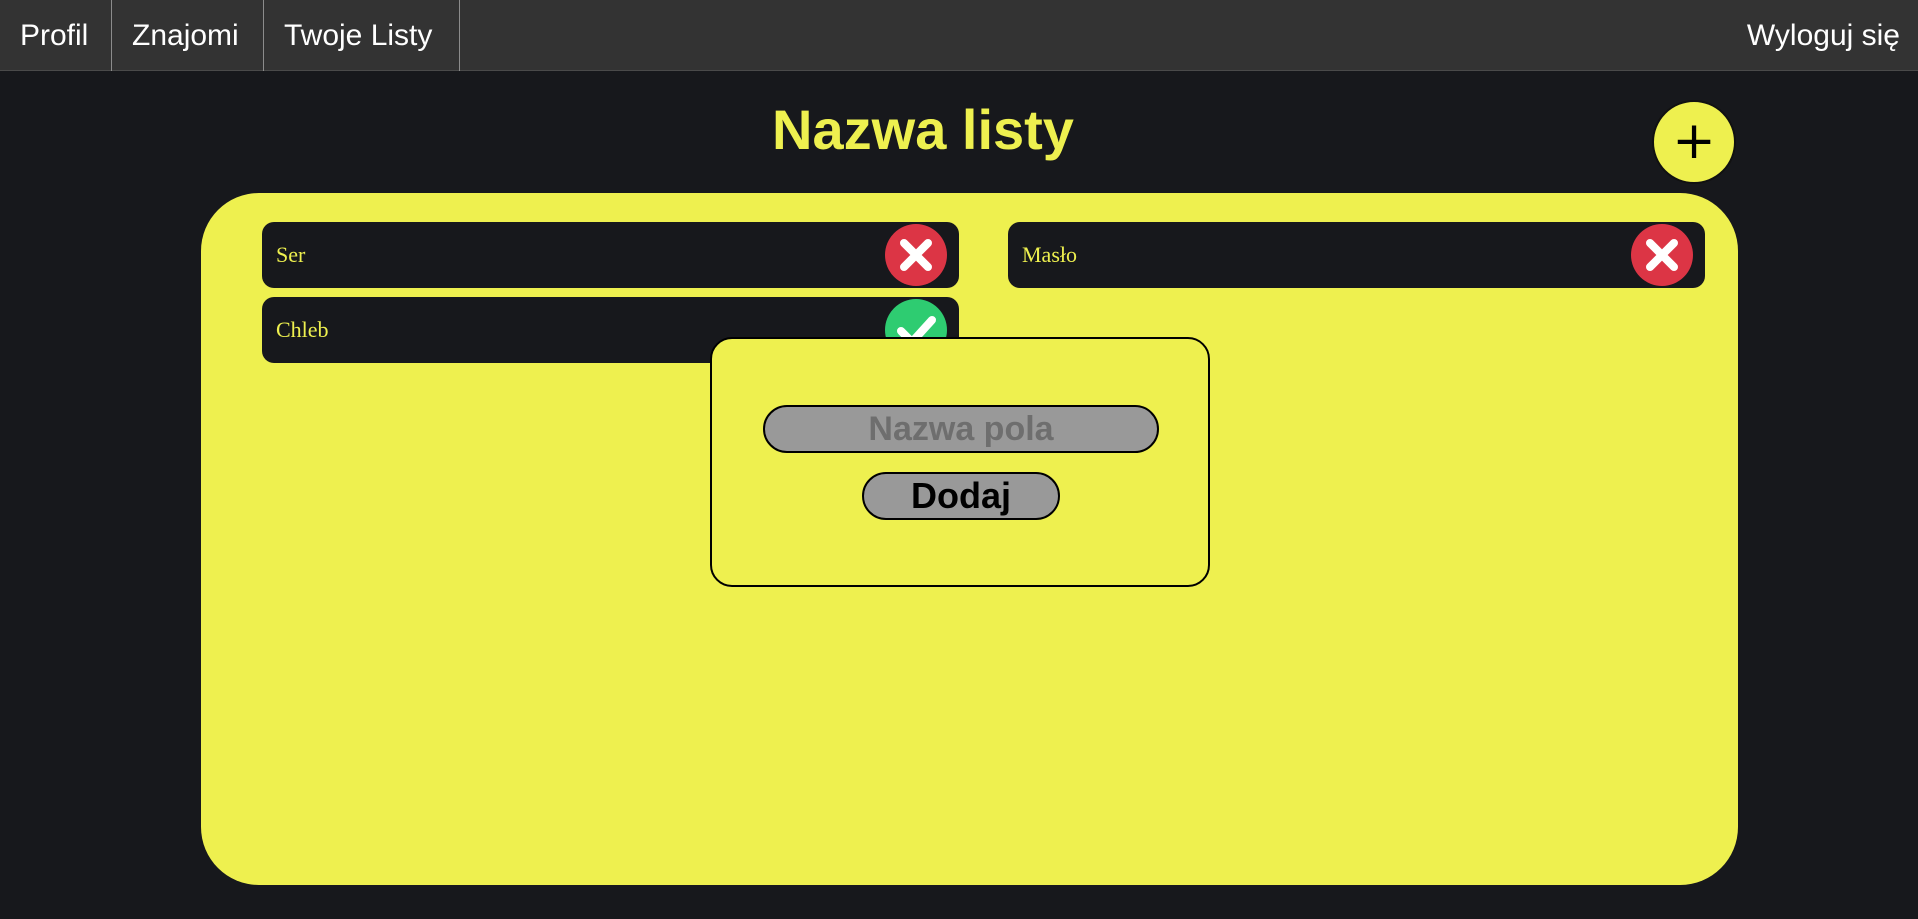 The image size is (1918, 919). What do you see at coordinates (1823, 35) in the screenshot?
I see `logout-link: Wyloguj się` at bounding box center [1823, 35].